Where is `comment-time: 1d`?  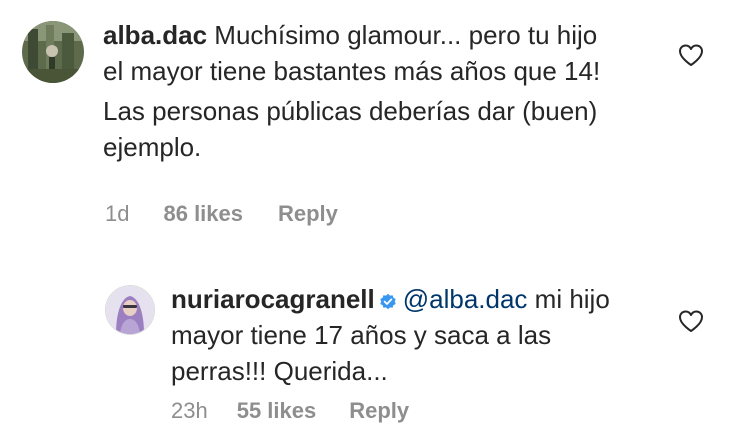 comment-time: 1d is located at coordinates (117, 214).